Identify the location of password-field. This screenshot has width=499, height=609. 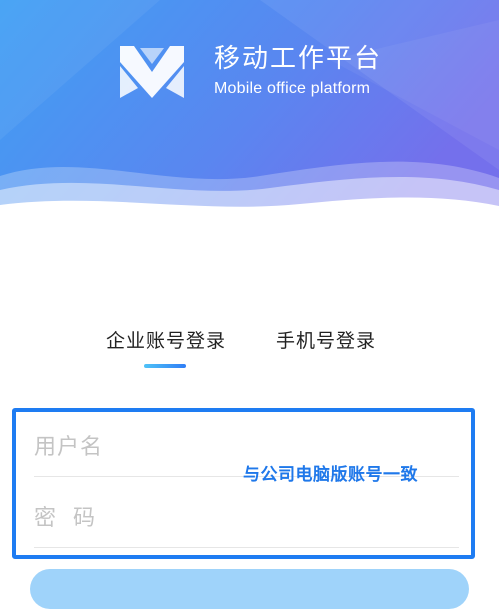
(246, 518).